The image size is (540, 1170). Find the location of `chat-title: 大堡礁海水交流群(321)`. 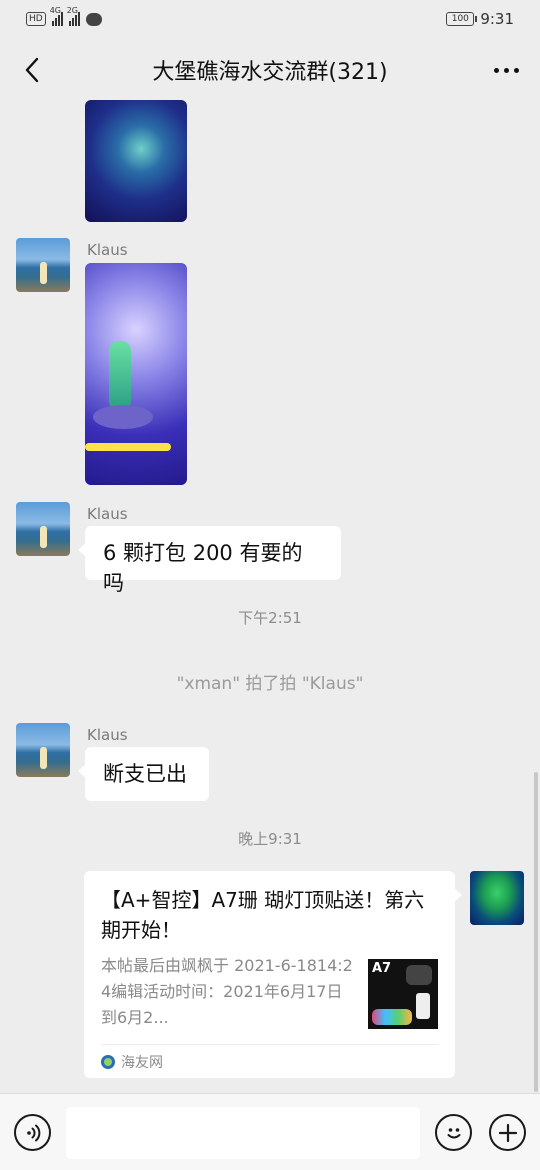

chat-title: 大堡礁海水交流群(321) is located at coordinates (270, 72).